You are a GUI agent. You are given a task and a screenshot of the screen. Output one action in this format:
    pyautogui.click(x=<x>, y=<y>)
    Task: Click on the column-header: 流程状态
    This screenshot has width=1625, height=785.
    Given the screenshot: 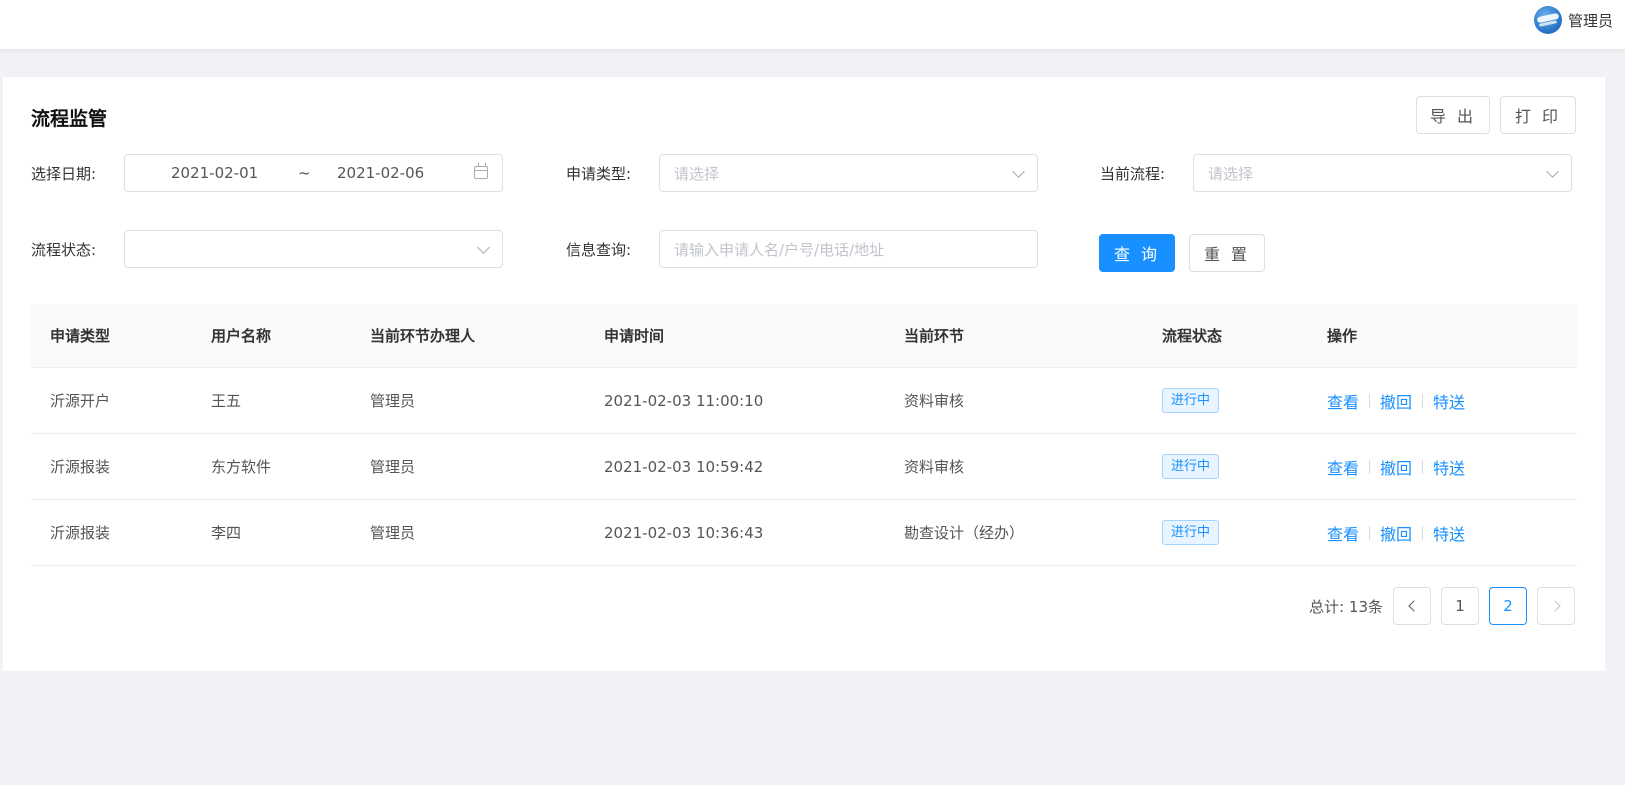 What is the action you would take?
    pyautogui.click(x=1192, y=336)
    